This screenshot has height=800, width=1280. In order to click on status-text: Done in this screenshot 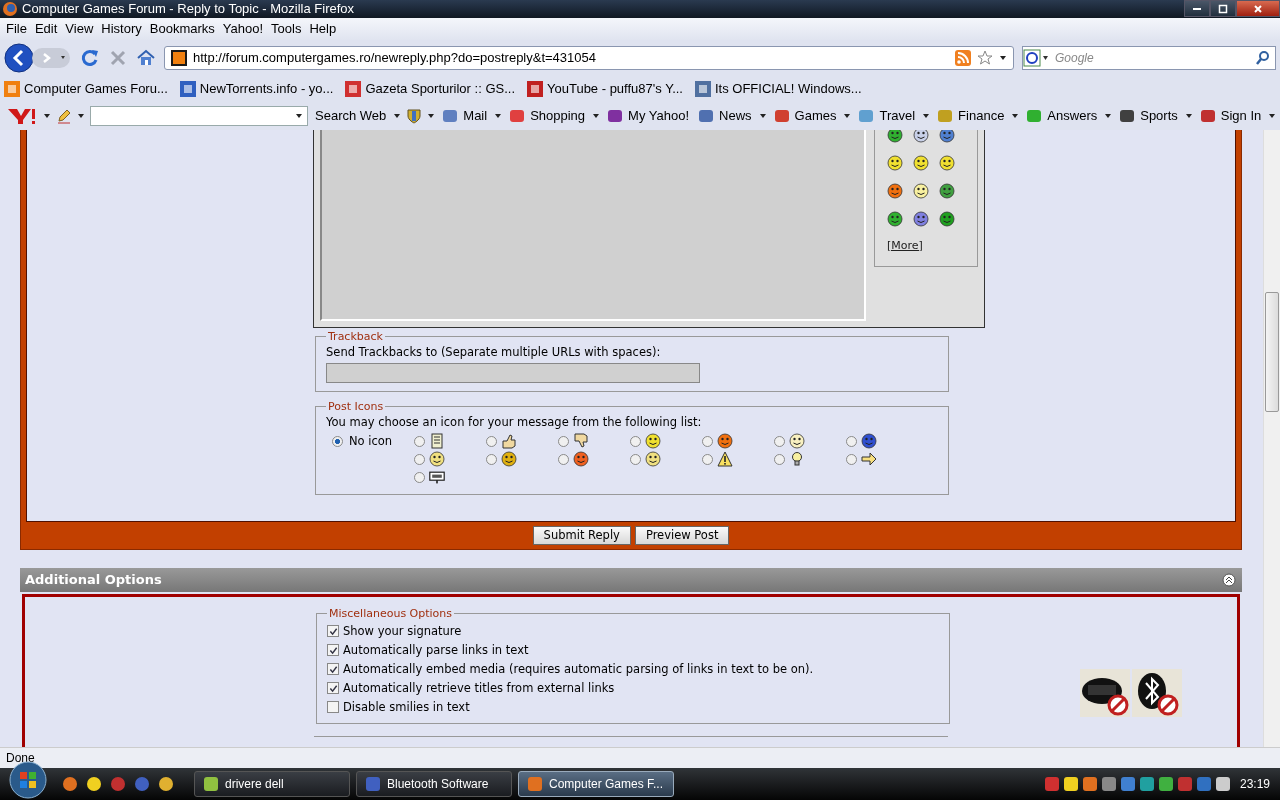, I will do `click(20, 758)`.